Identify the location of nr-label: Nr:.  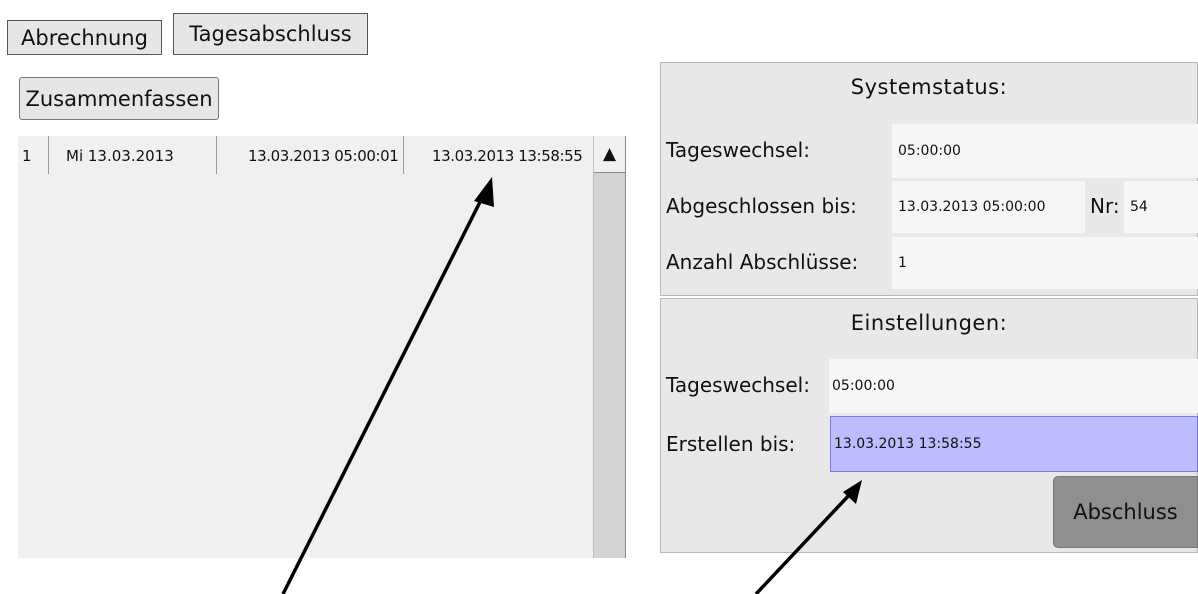
(1105, 206).